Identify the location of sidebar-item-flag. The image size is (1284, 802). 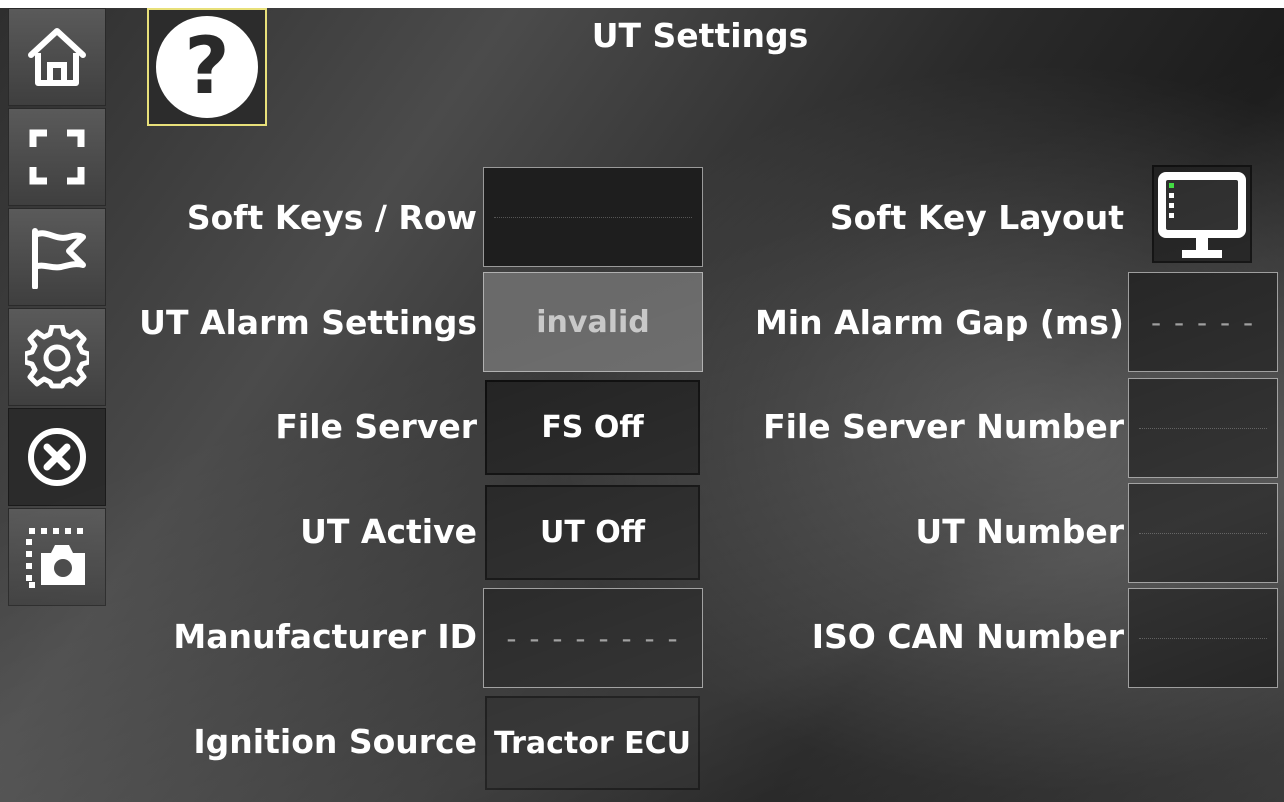
(57, 257).